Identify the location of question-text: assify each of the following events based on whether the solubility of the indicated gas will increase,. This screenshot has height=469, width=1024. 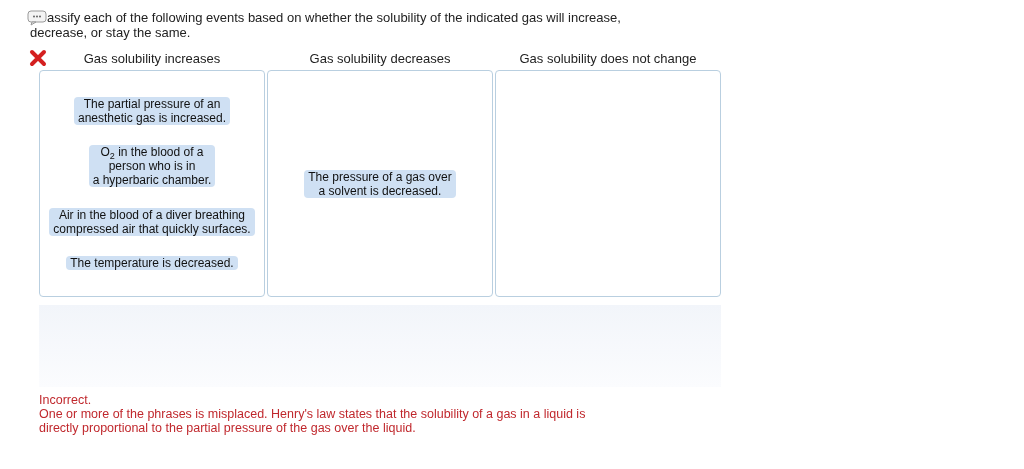
(334, 17).